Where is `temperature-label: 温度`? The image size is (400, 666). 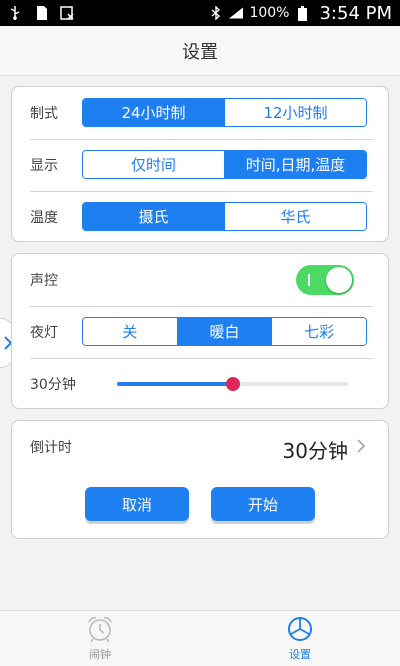 temperature-label: 温度 is located at coordinates (44, 218).